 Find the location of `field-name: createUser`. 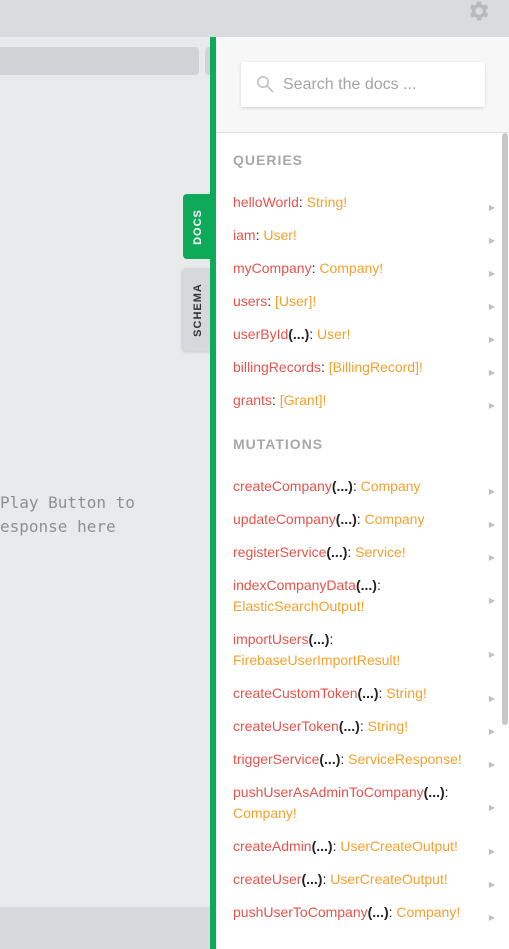

field-name: createUser is located at coordinates (267, 879).